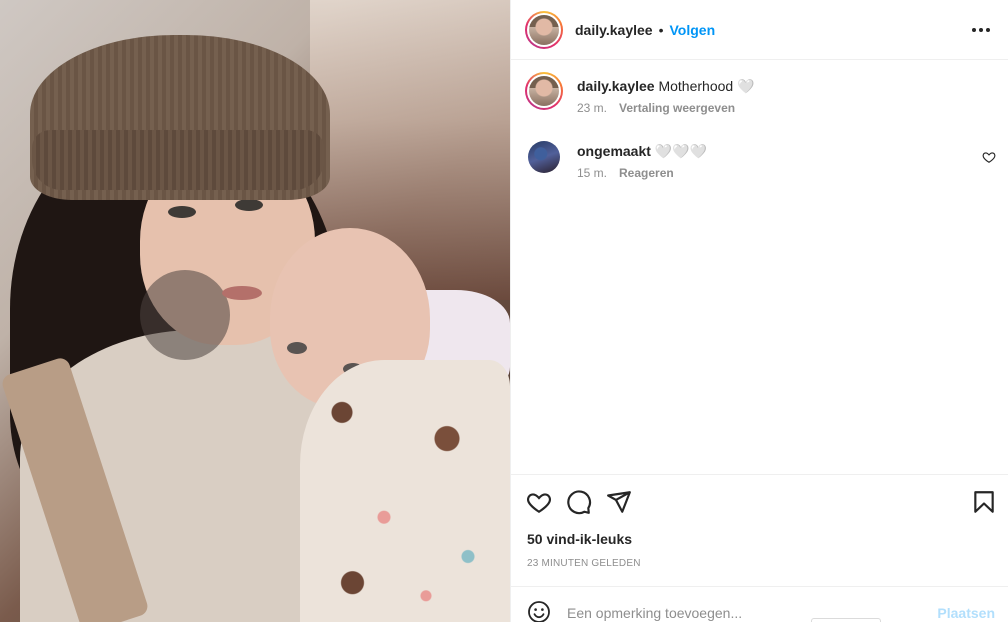 Image resolution: width=1008 pixels, height=622 pixels. Describe the element at coordinates (584, 563) in the screenshot. I see `post-time: 23 MINUTEN GELEDEN` at that location.